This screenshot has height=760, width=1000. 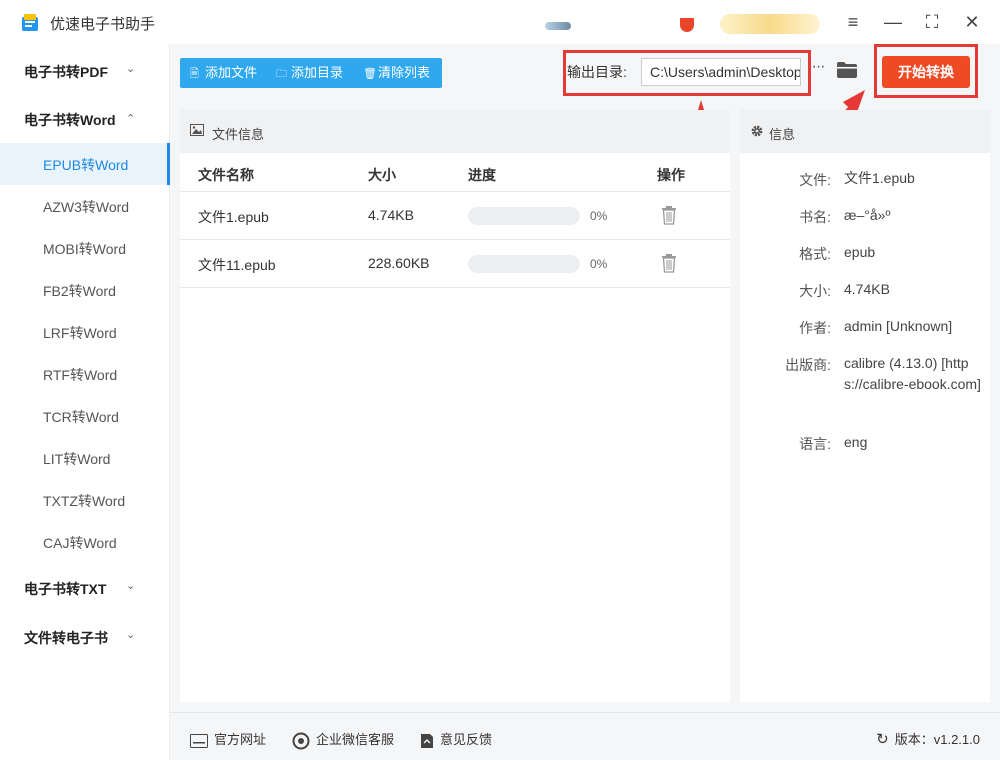 What do you see at coordinates (77, 459) in the screenshot?
I see `sidebar-item-label: LIT转Word` at bounding box center [77, 459].